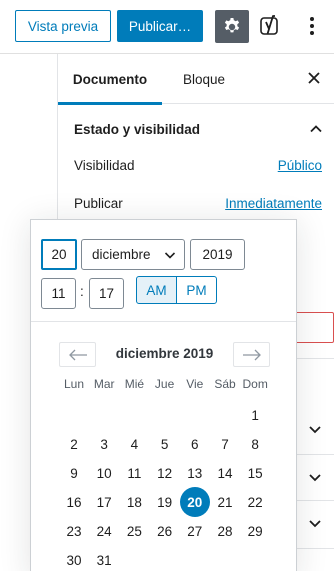  Describe the element at coordinates (134, 384) in the screenshot. I see `weekday-label: Mié` at that location.